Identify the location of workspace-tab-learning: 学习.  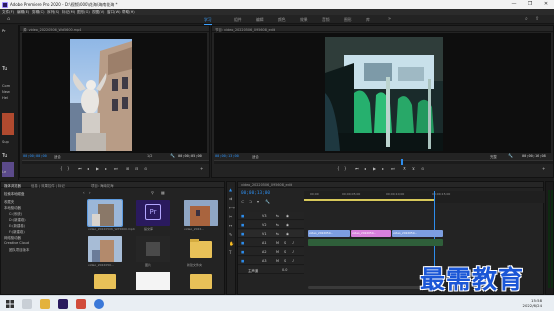
(208, 21).